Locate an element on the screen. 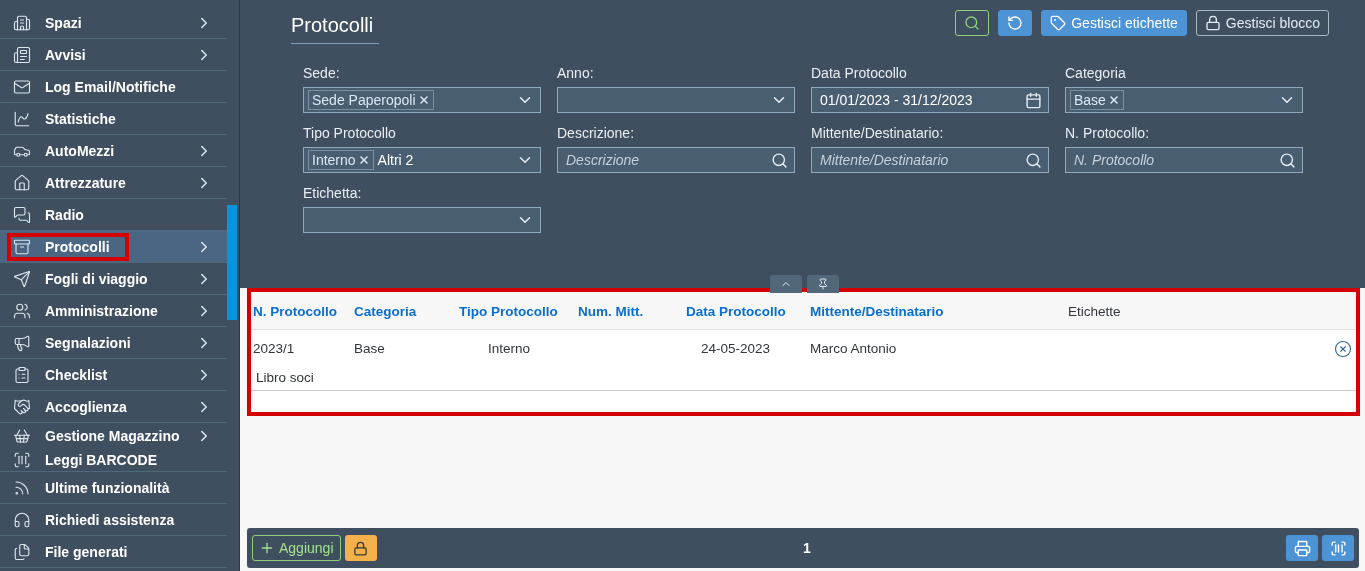 The image size is (1365, 571). tag-icon is located at coordinates (1058, 23).